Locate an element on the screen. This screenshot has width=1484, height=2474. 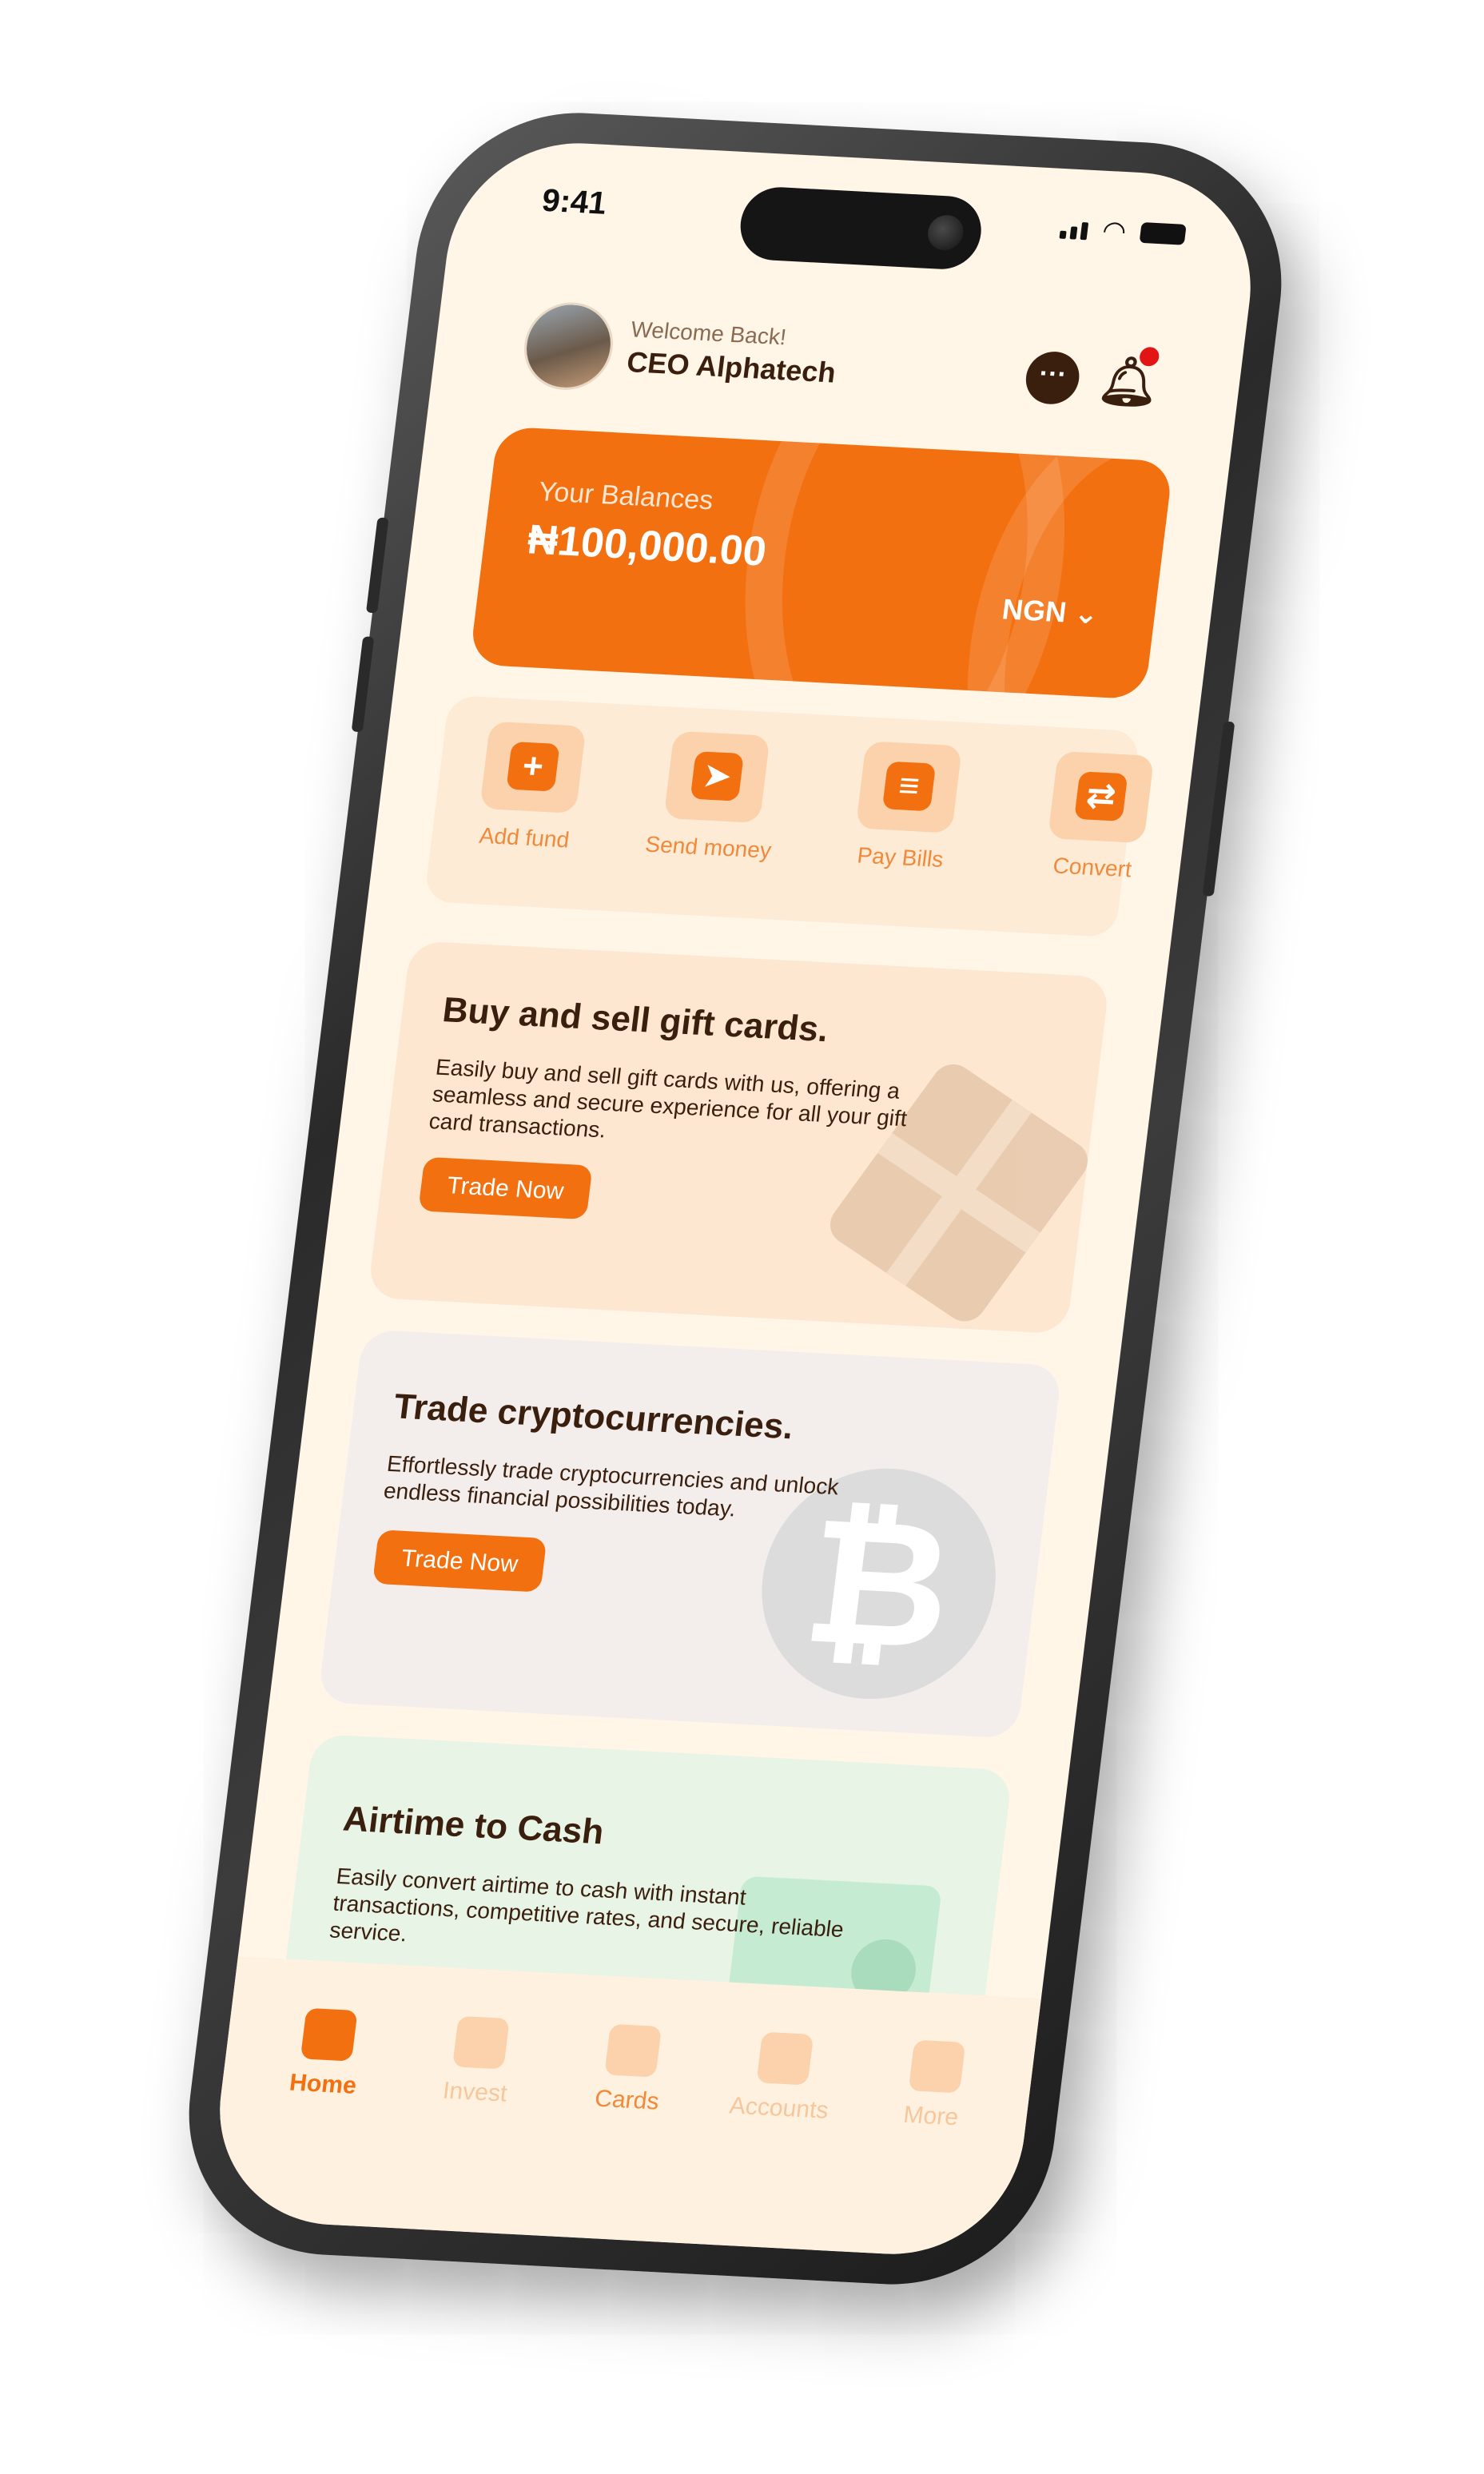
chart-icon is located at coordinates (481, 2042).